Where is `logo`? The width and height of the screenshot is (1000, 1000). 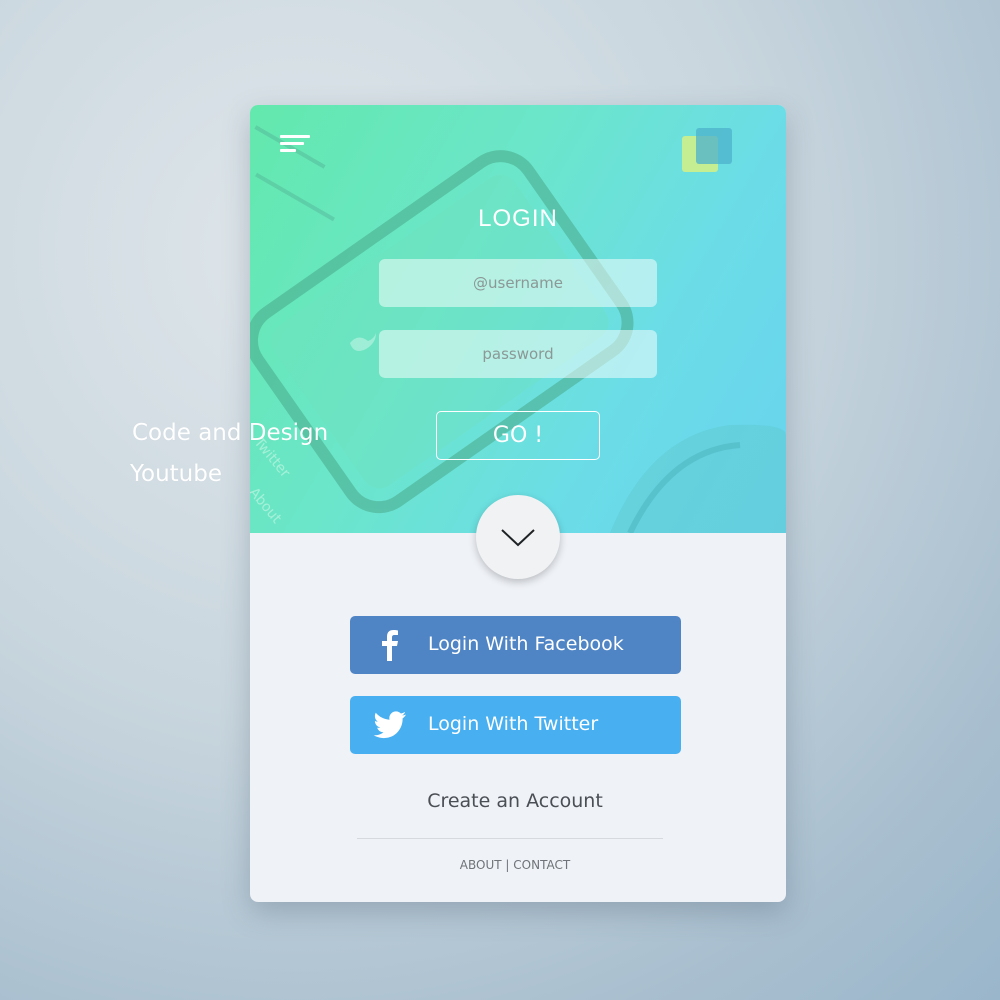
logo is located at coordinates (708, 151).